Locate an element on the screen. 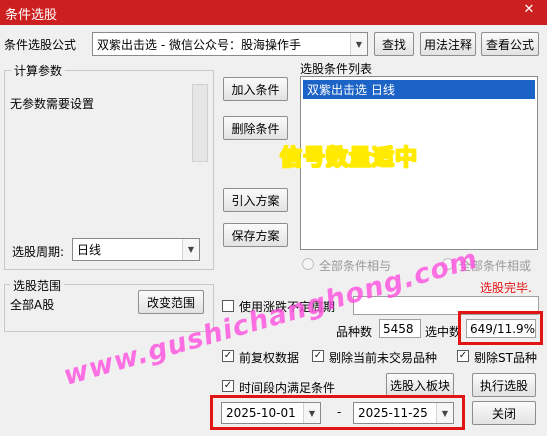  formula-label: 条件选股公式 is located at coordinates (40, 45).